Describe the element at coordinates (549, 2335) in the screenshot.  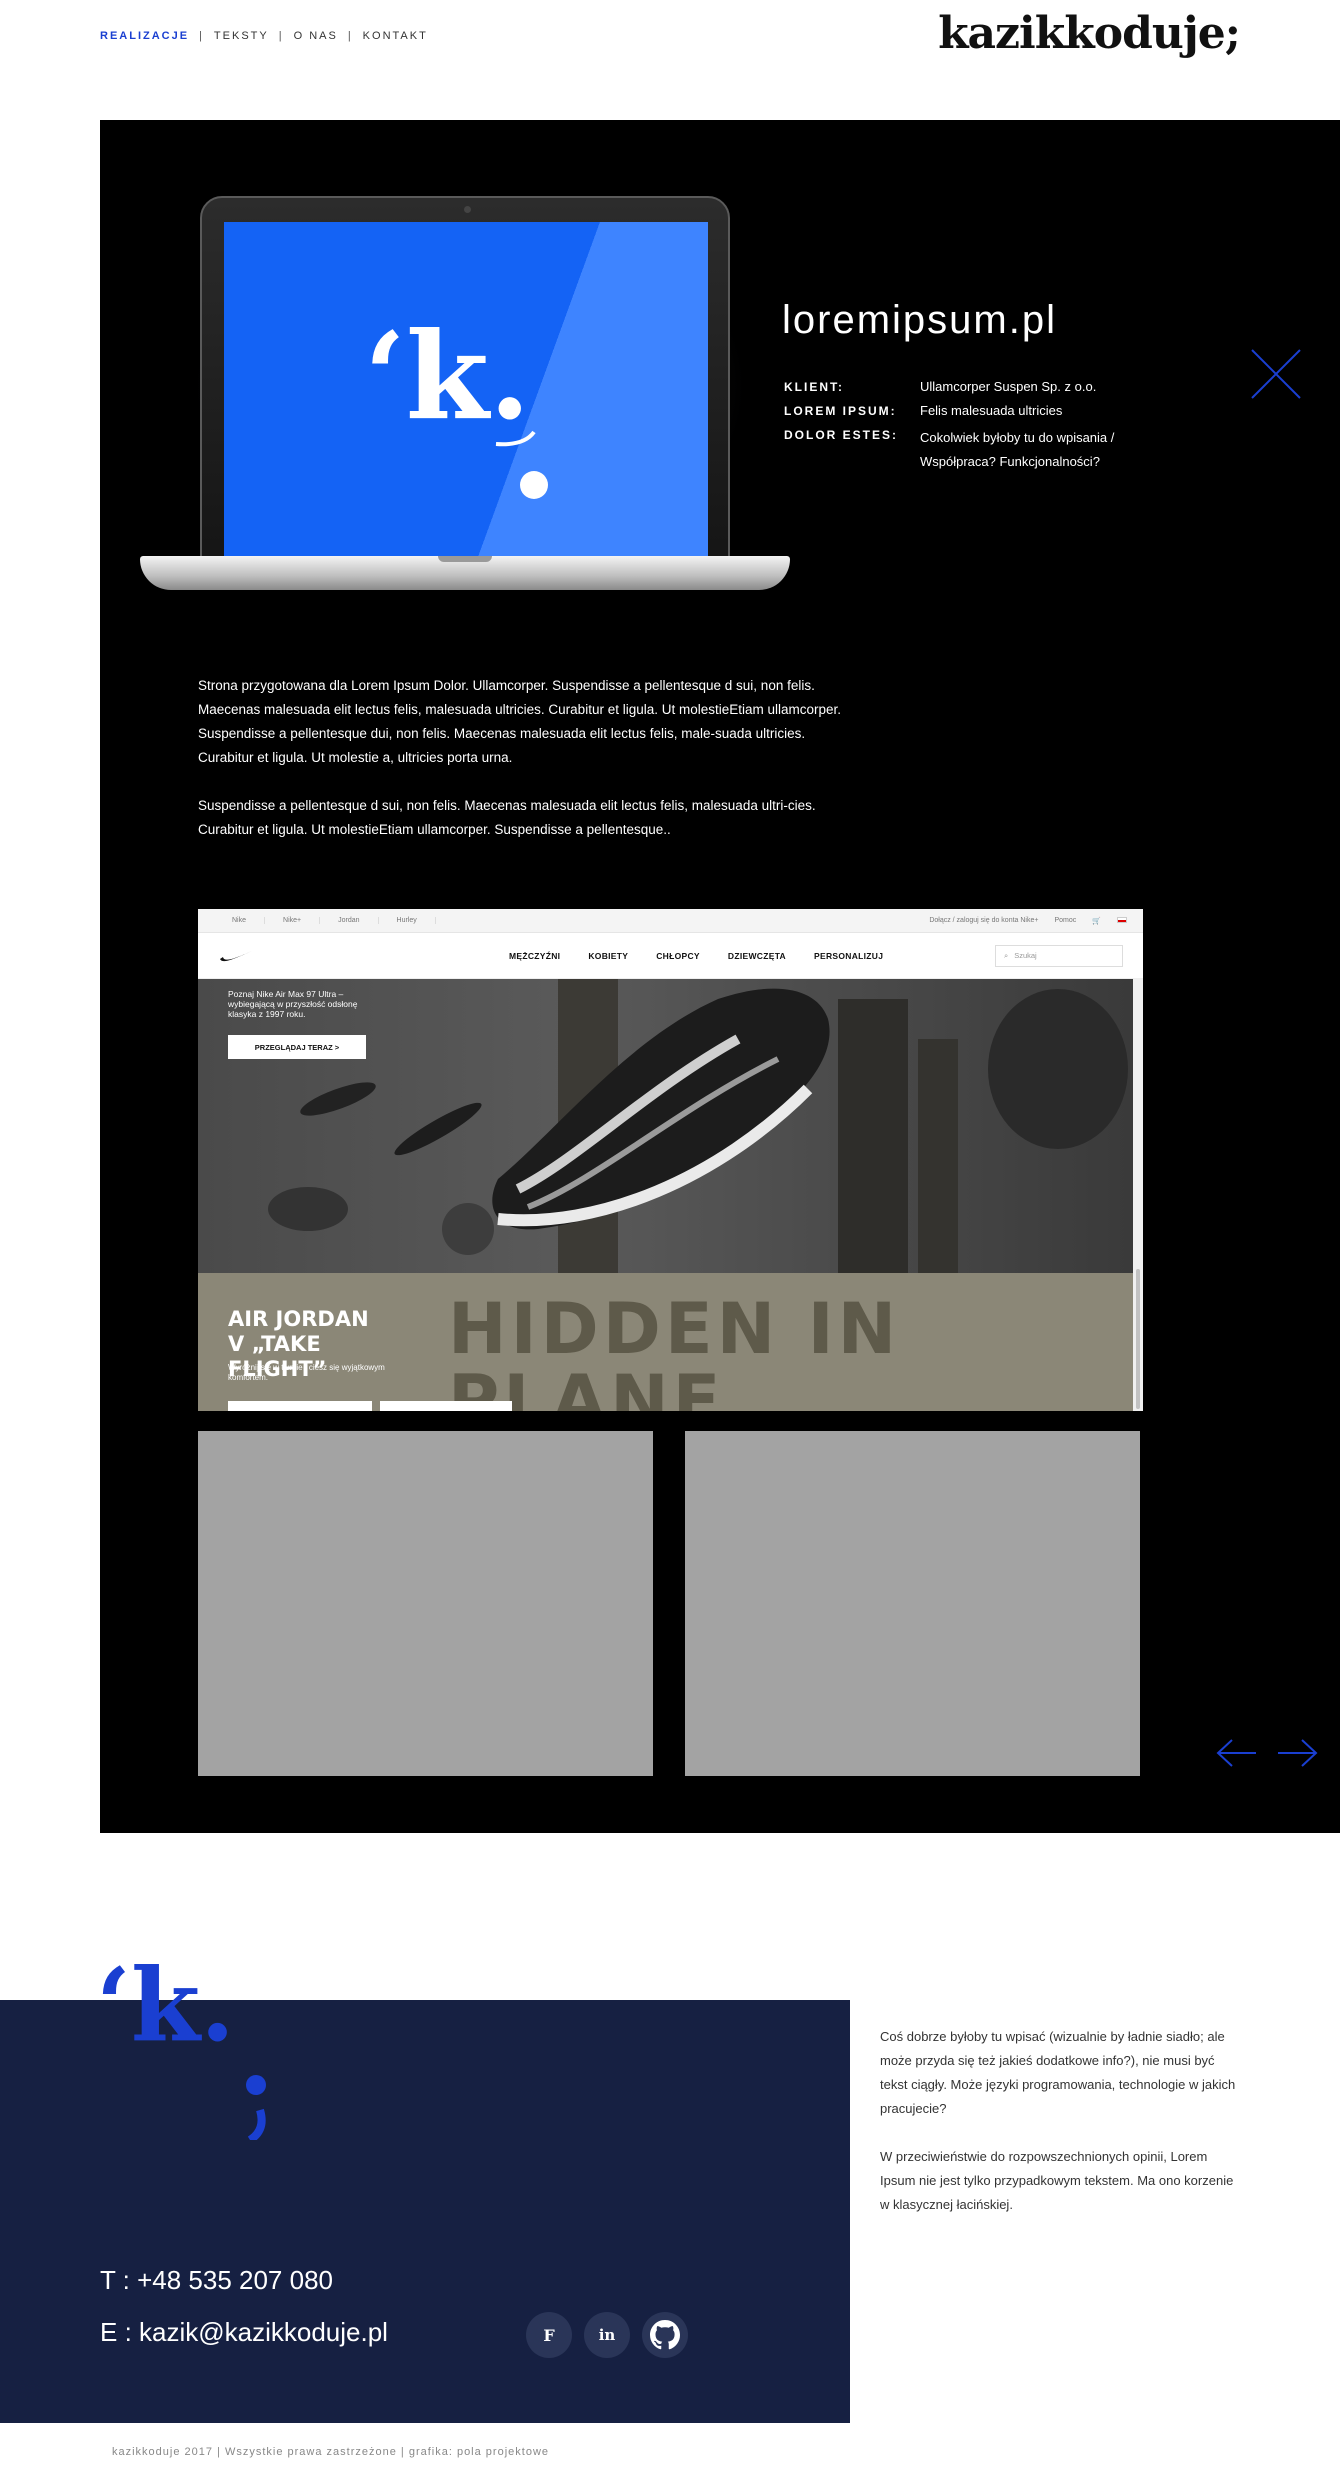
I see `facebook-icon: F` at that location.